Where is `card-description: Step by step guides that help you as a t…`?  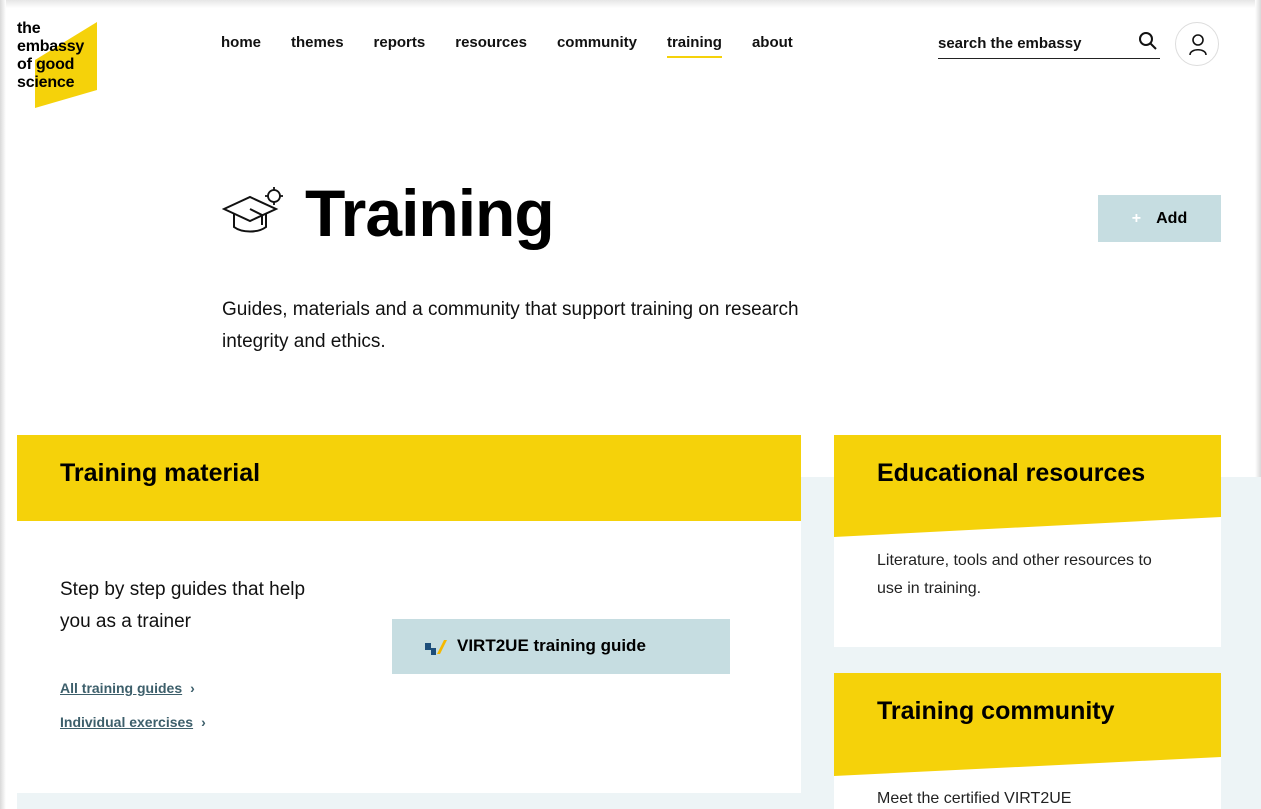 card-description: Step by step guides that help you as a t… is located at coordinates (183, 605).